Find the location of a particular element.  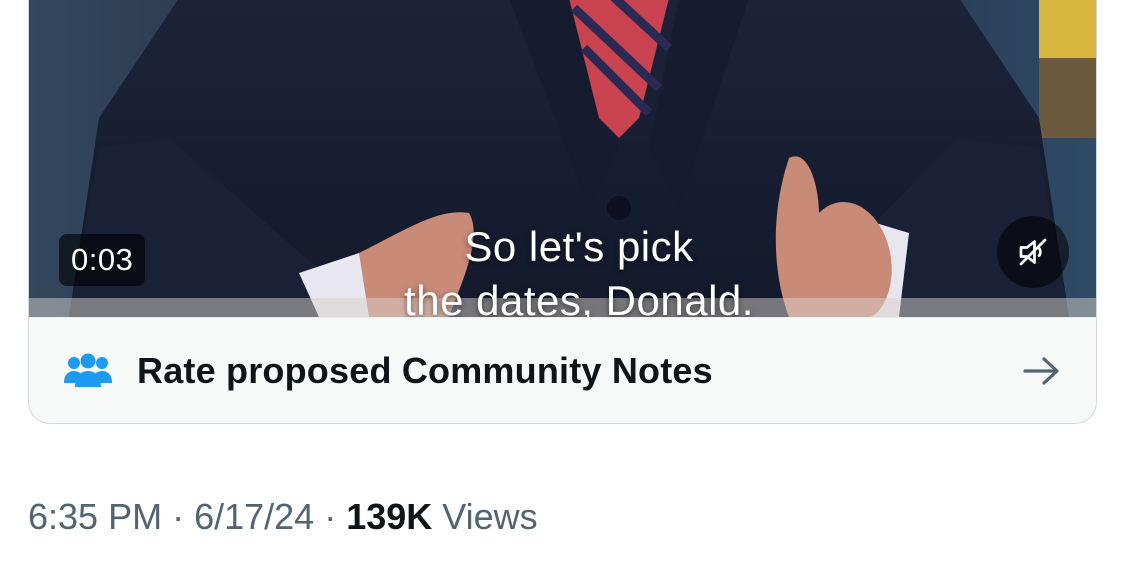

tweet-date: 6/17/24 is located at coordinates (254, 516).